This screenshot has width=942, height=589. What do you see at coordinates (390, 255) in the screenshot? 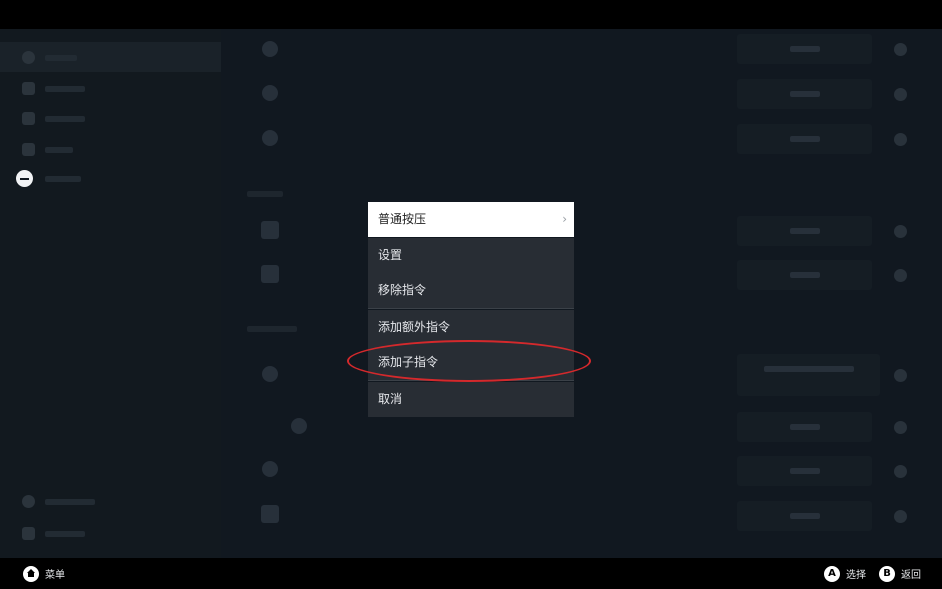
I see `menu-item-label: 设置` at bounding box center [390, 255].